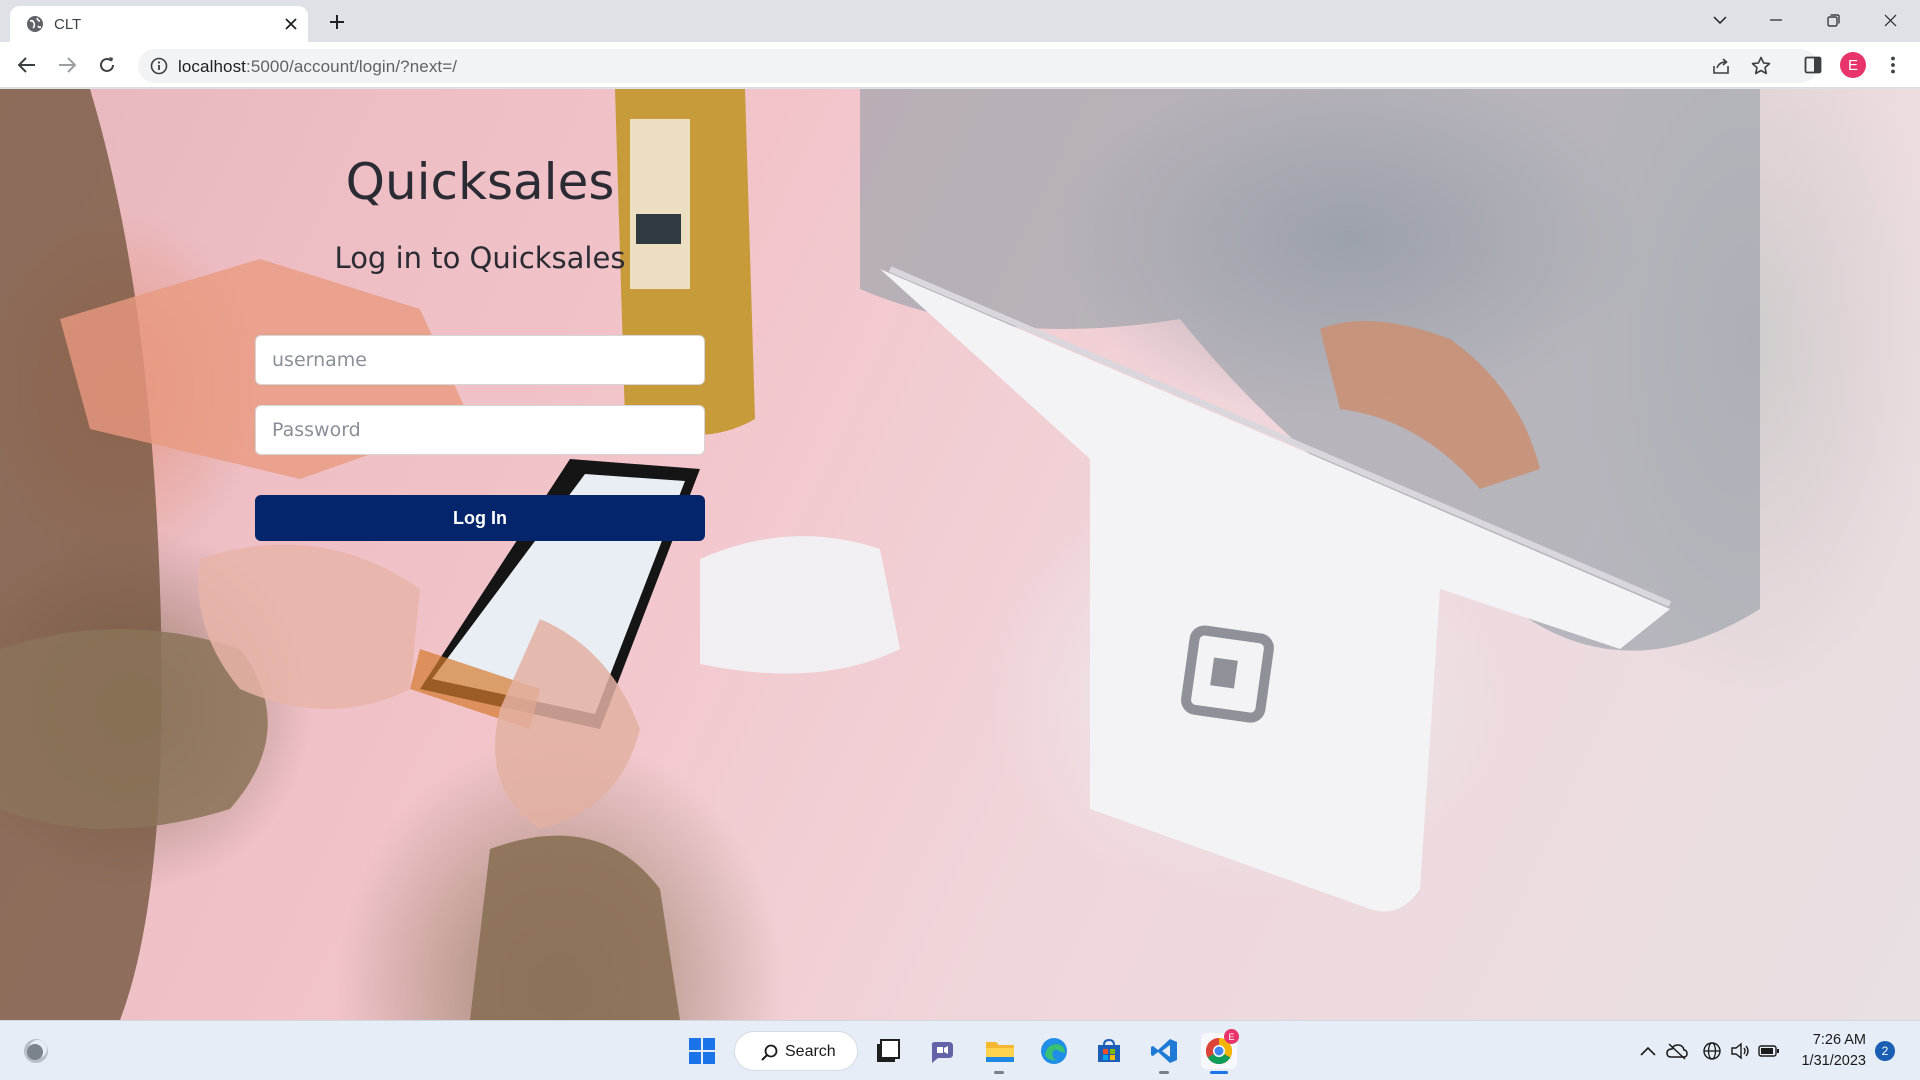  I want to click on share-icon, so click(1721, 66).